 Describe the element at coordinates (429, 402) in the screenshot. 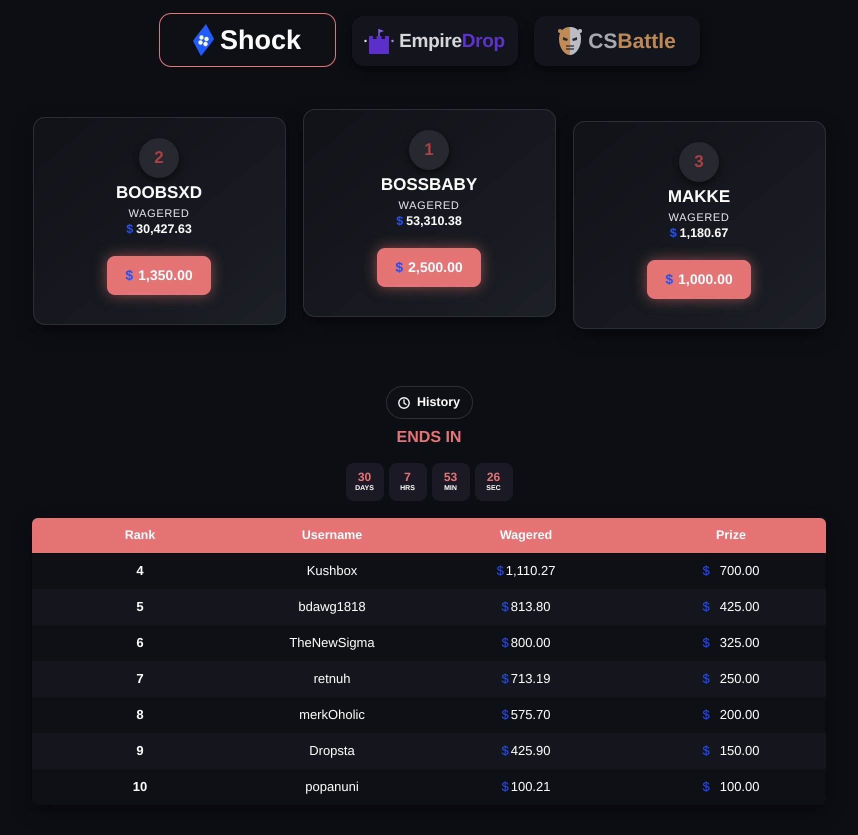

I see `history-button: History` at that location.